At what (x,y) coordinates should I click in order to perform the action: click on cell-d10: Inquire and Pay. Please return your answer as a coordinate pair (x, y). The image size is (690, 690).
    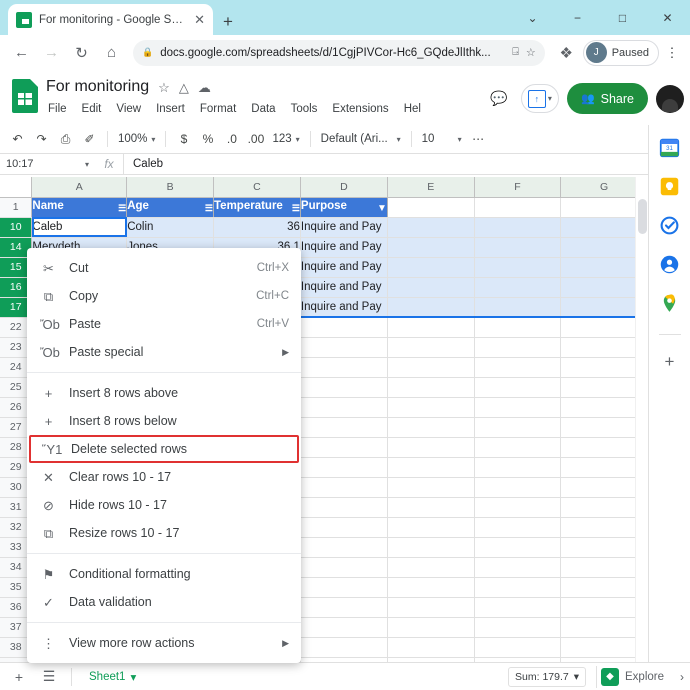
    Looking at the image, I should click on (344, 227).